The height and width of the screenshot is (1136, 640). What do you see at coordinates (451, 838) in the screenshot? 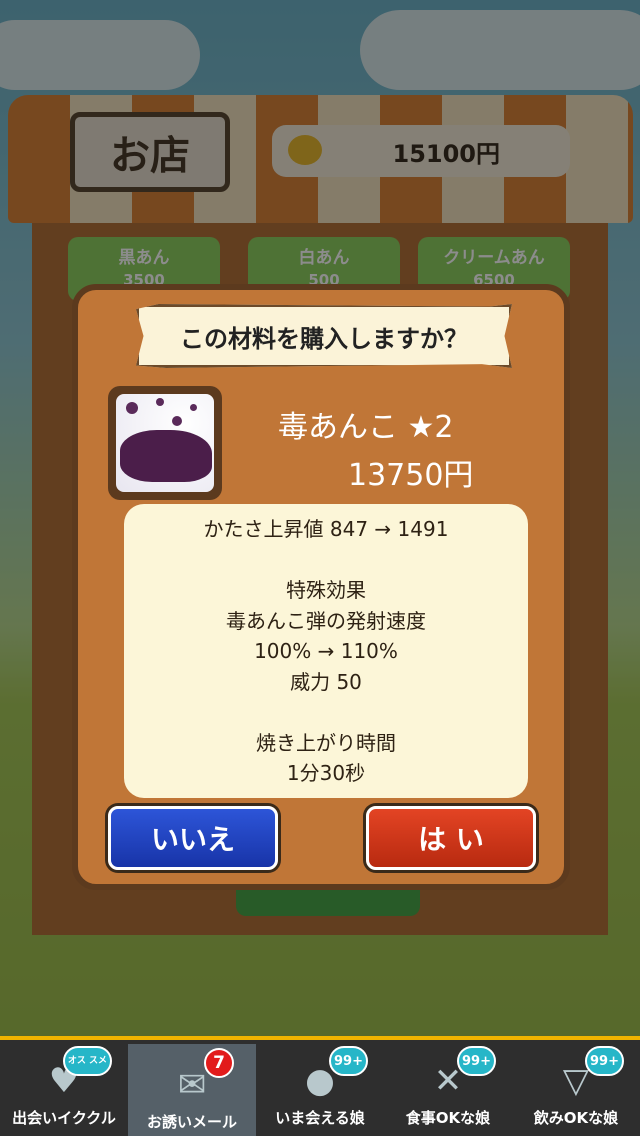
I see `yes-button: は い` at bounding box center [451, 838].